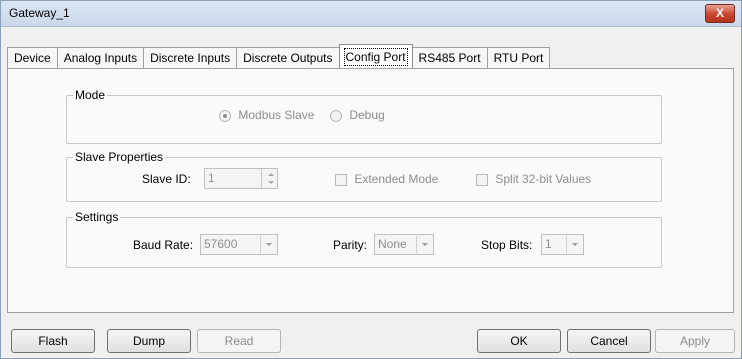  I want to click on close-button: X, so click(720, 13).